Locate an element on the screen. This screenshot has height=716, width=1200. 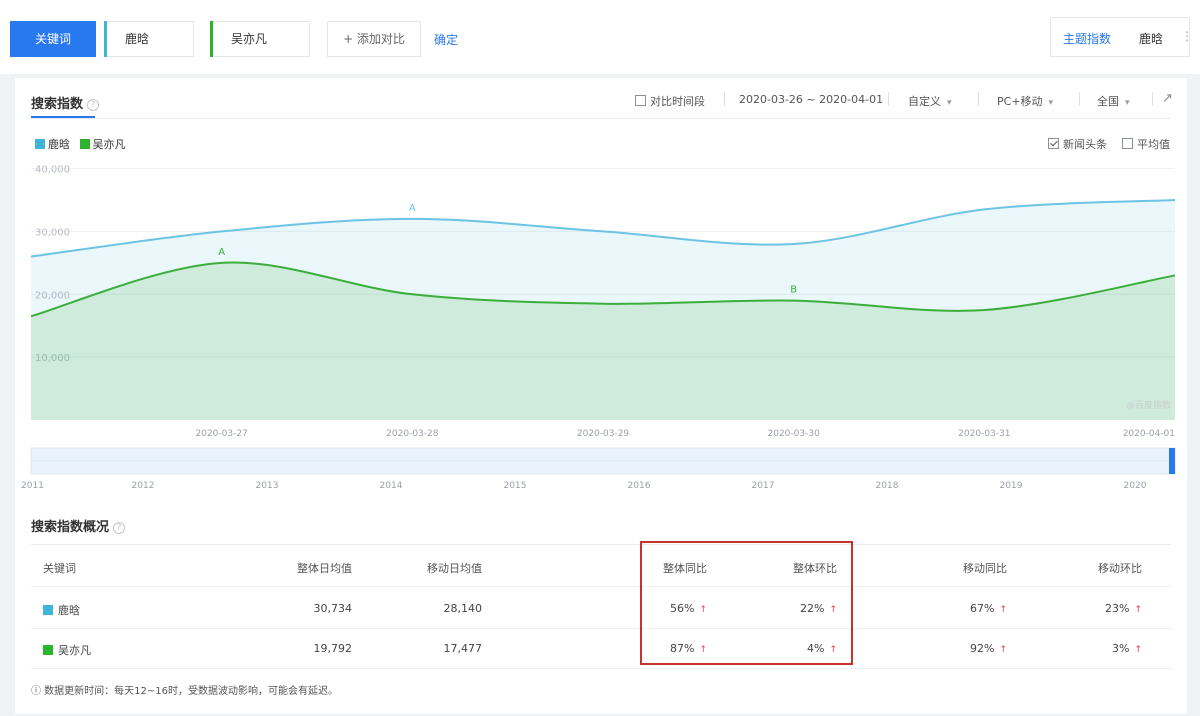
mobile-mom-value: 3% ↑ is located at coordinates (1127, 648).